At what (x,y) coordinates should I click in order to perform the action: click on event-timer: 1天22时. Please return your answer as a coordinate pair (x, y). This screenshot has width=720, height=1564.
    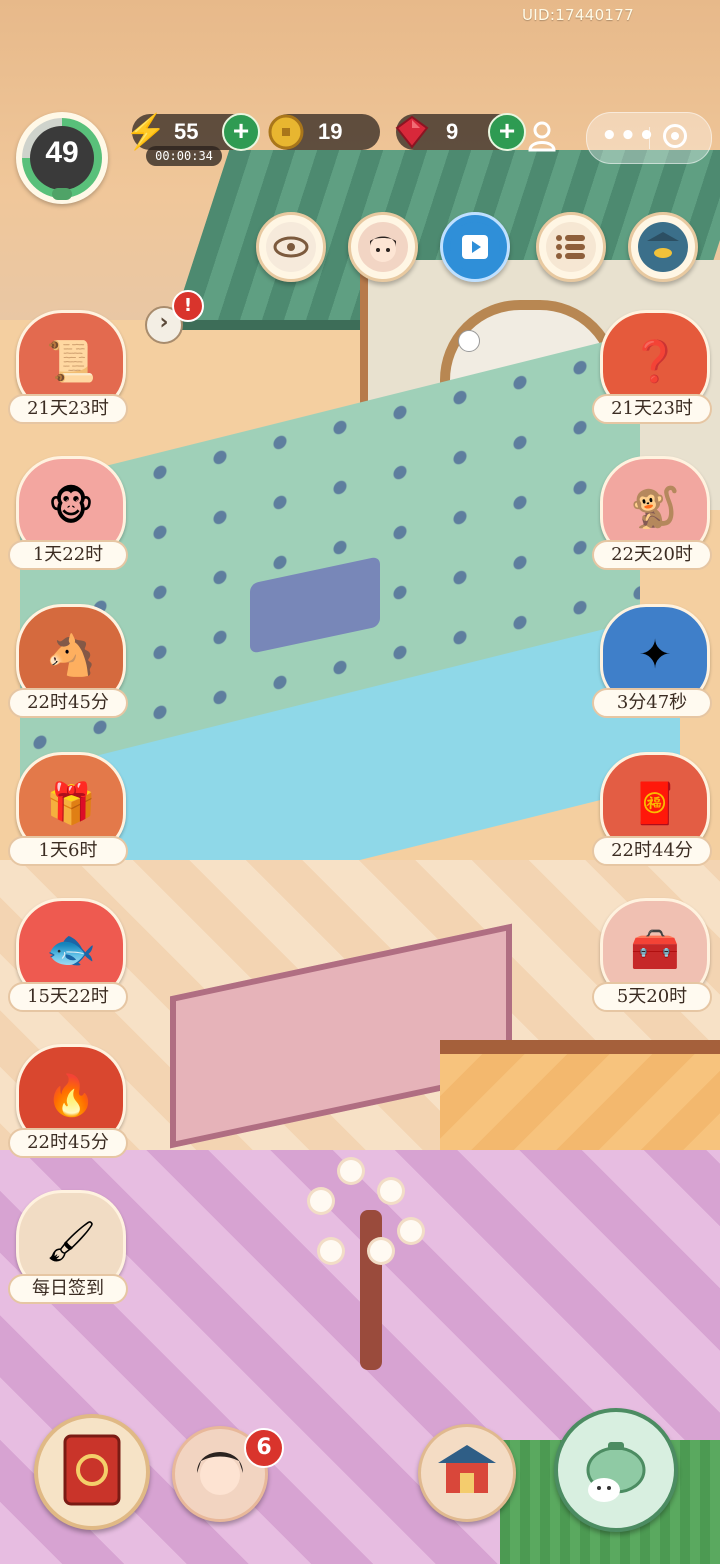
    Looking at the image, I should click on (68, 555).